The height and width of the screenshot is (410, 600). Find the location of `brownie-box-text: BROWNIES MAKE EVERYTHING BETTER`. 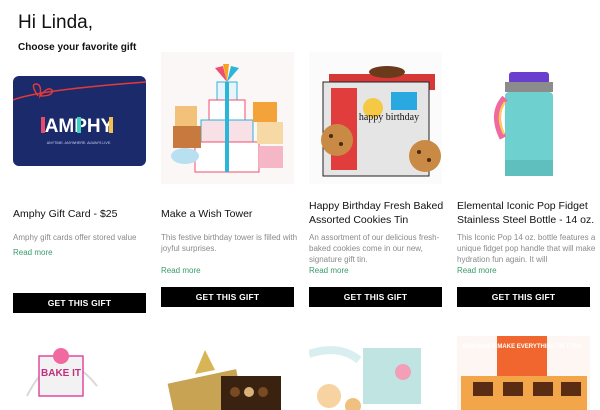

brownie-box-text: BROWNIES MAKE EVERYTHING BETTER is located at coordinates (522, 347).